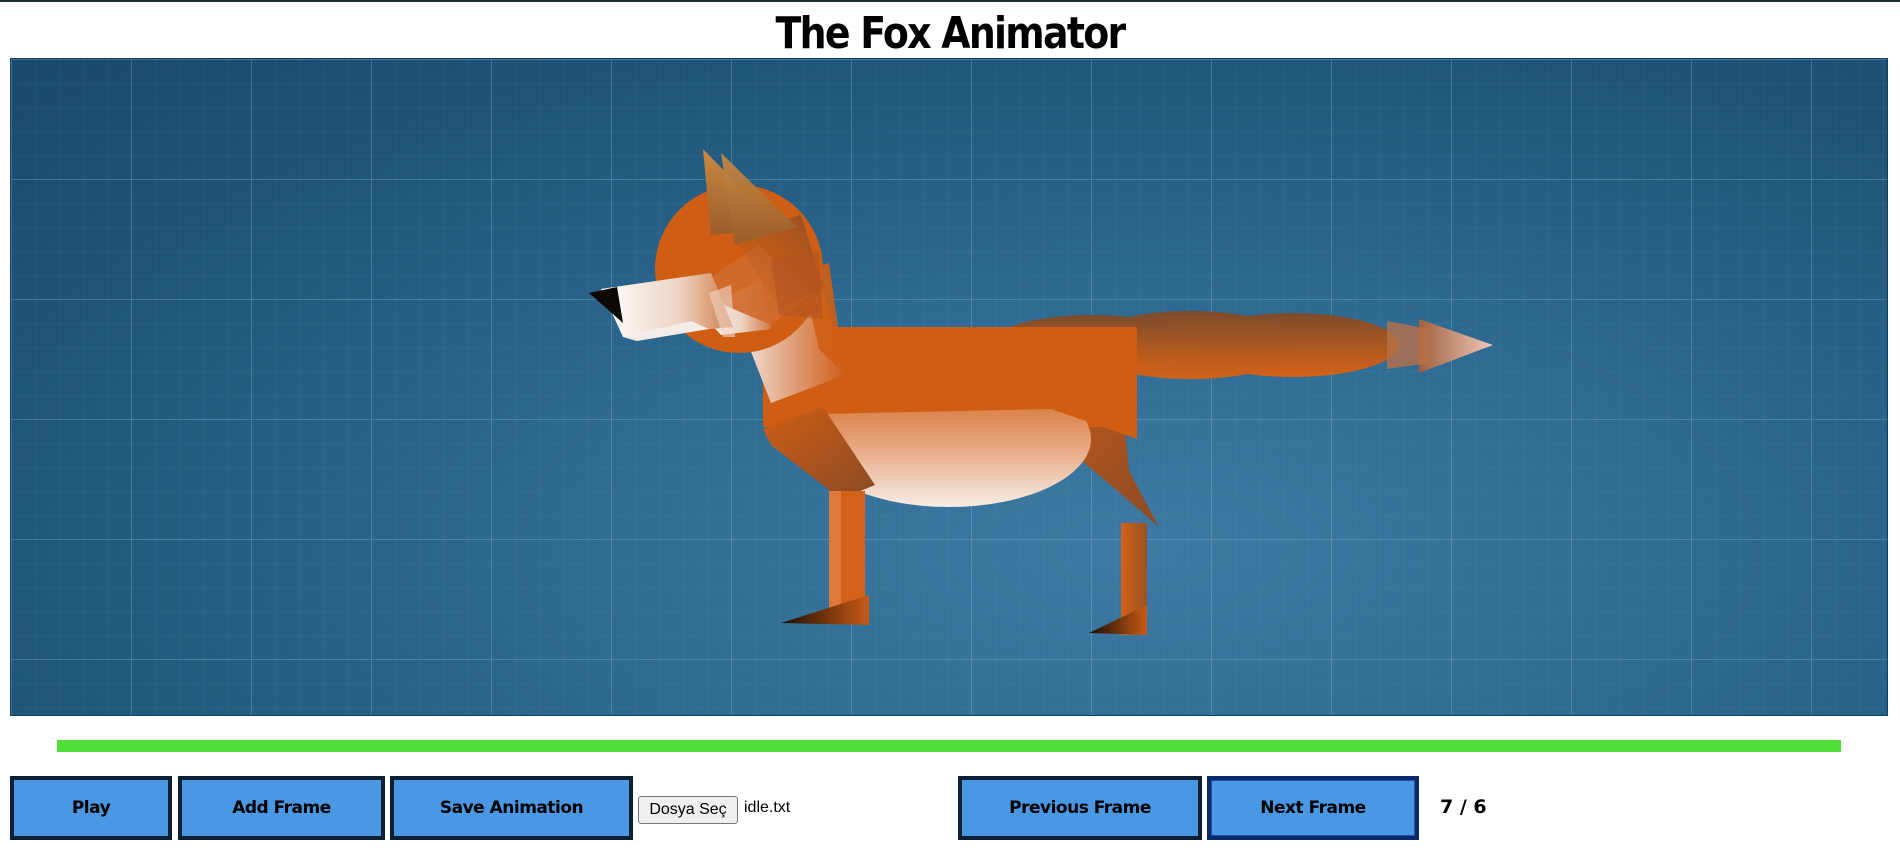 This screenshot has width=1900, height=864. What do you see at coordinates (949, 746) in the screenshot?
I see `timeline-bar` at bounding box center [949, 746].